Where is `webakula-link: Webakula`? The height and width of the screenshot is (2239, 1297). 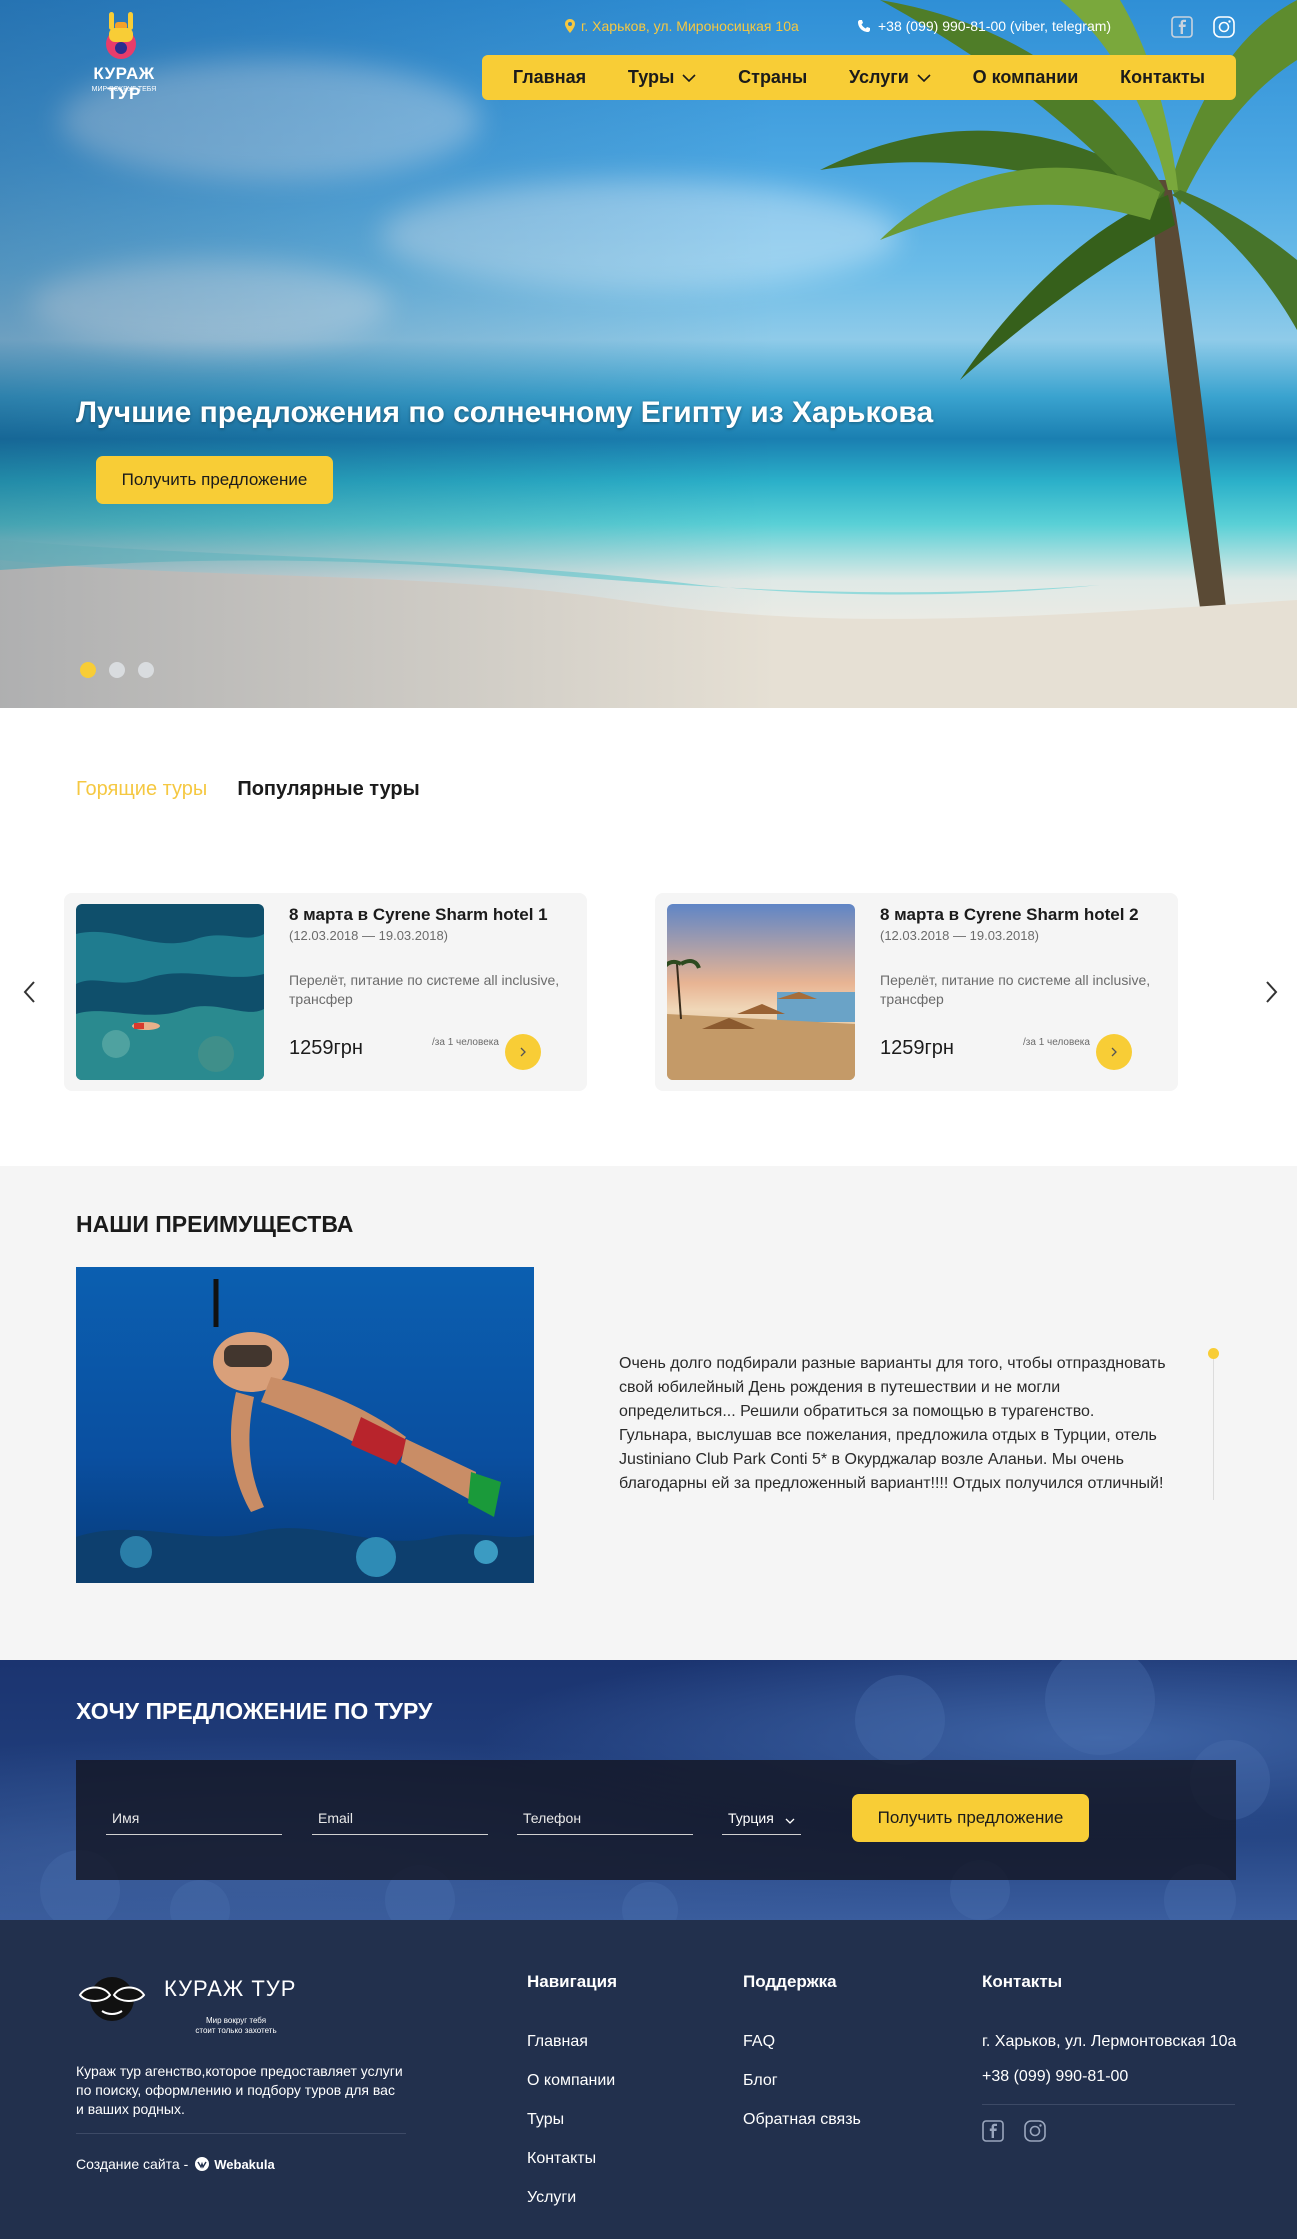
webakula-link: Webakula is located at coordinates (234, 2164).